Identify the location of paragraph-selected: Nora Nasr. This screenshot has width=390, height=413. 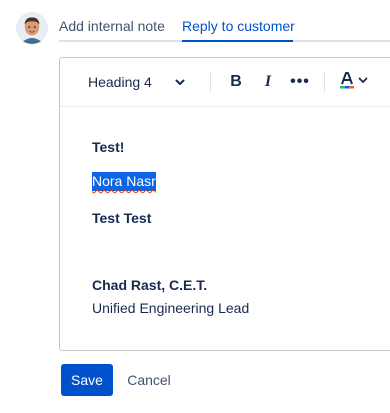
(124, 181).